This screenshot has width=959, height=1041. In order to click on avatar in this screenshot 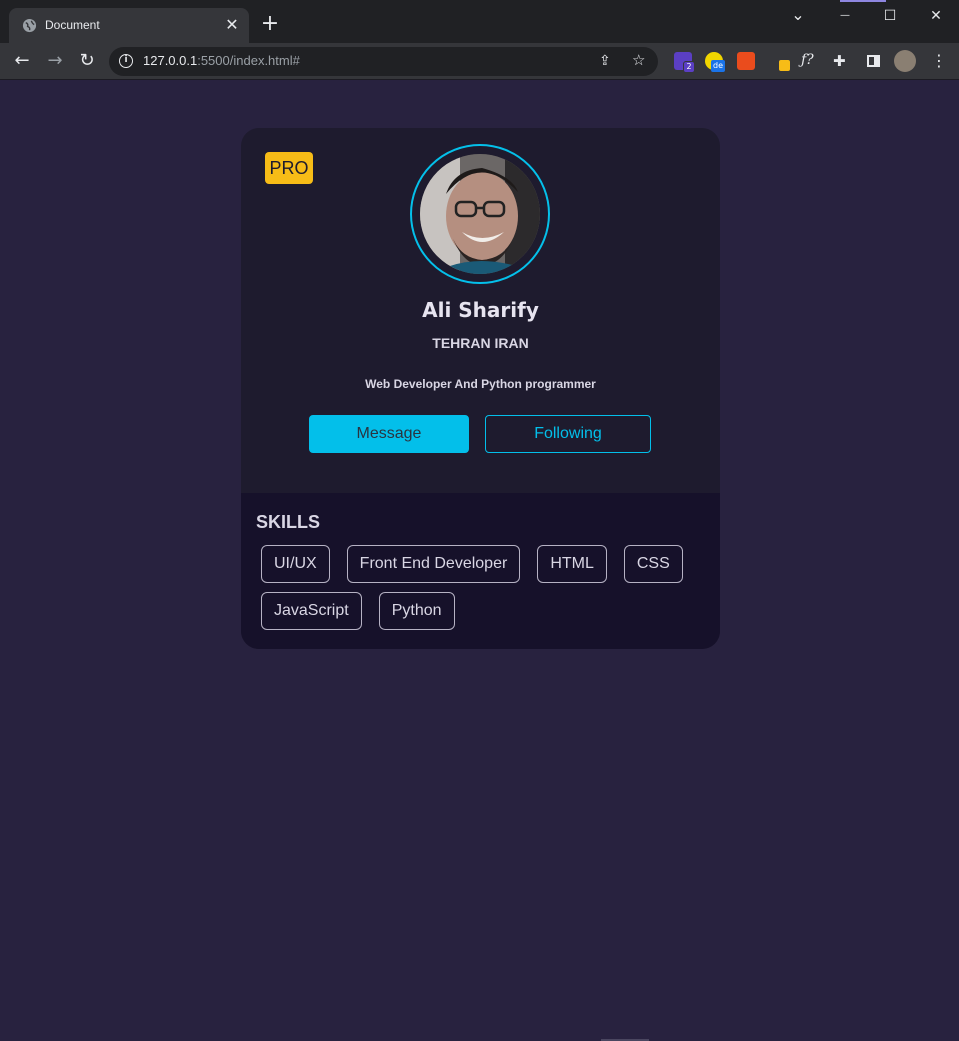, I will do `click(480, 214)`.